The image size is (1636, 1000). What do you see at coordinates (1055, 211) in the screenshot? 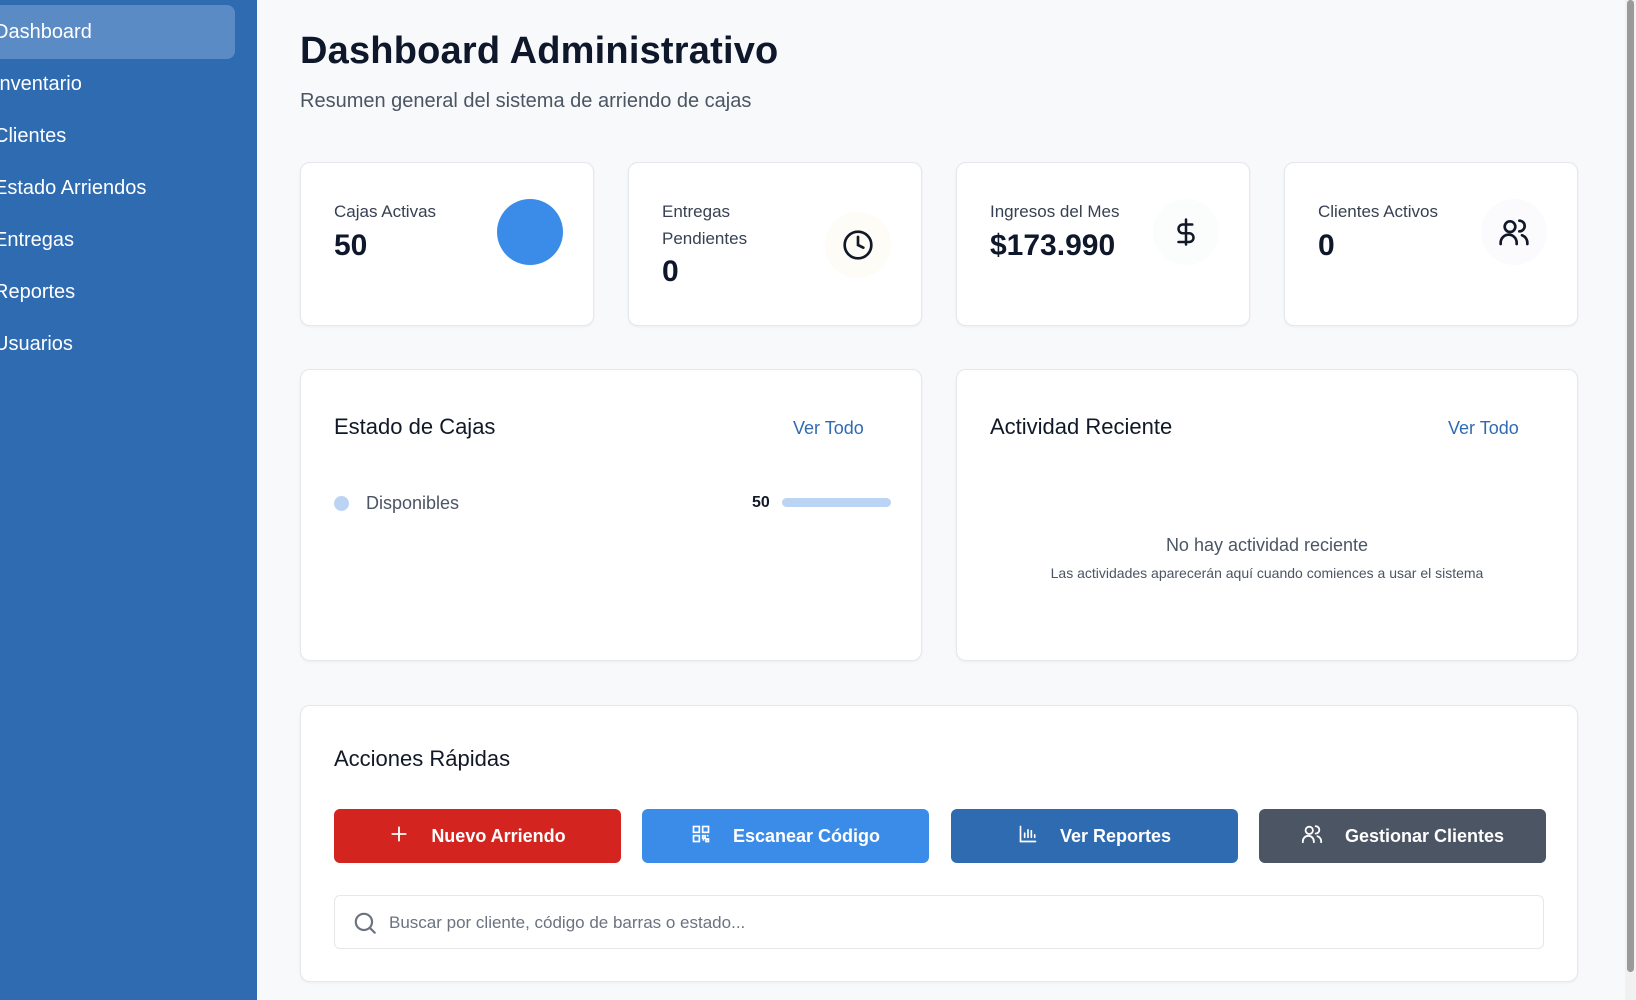
I see `stat-label: Ingresos del Mes` at bounding box center [1055, 211].